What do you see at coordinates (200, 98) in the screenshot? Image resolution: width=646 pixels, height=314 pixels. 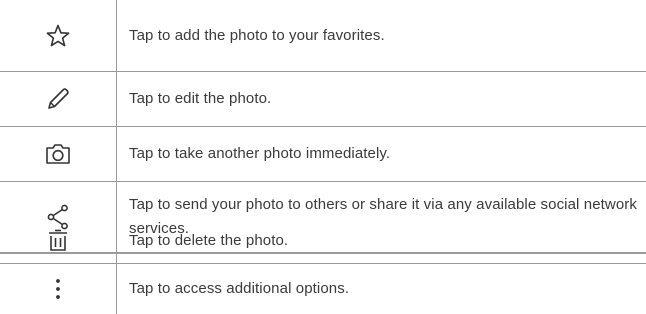 I see `row-description: Tap to edit the photo.` at bounding box center [200, 98].